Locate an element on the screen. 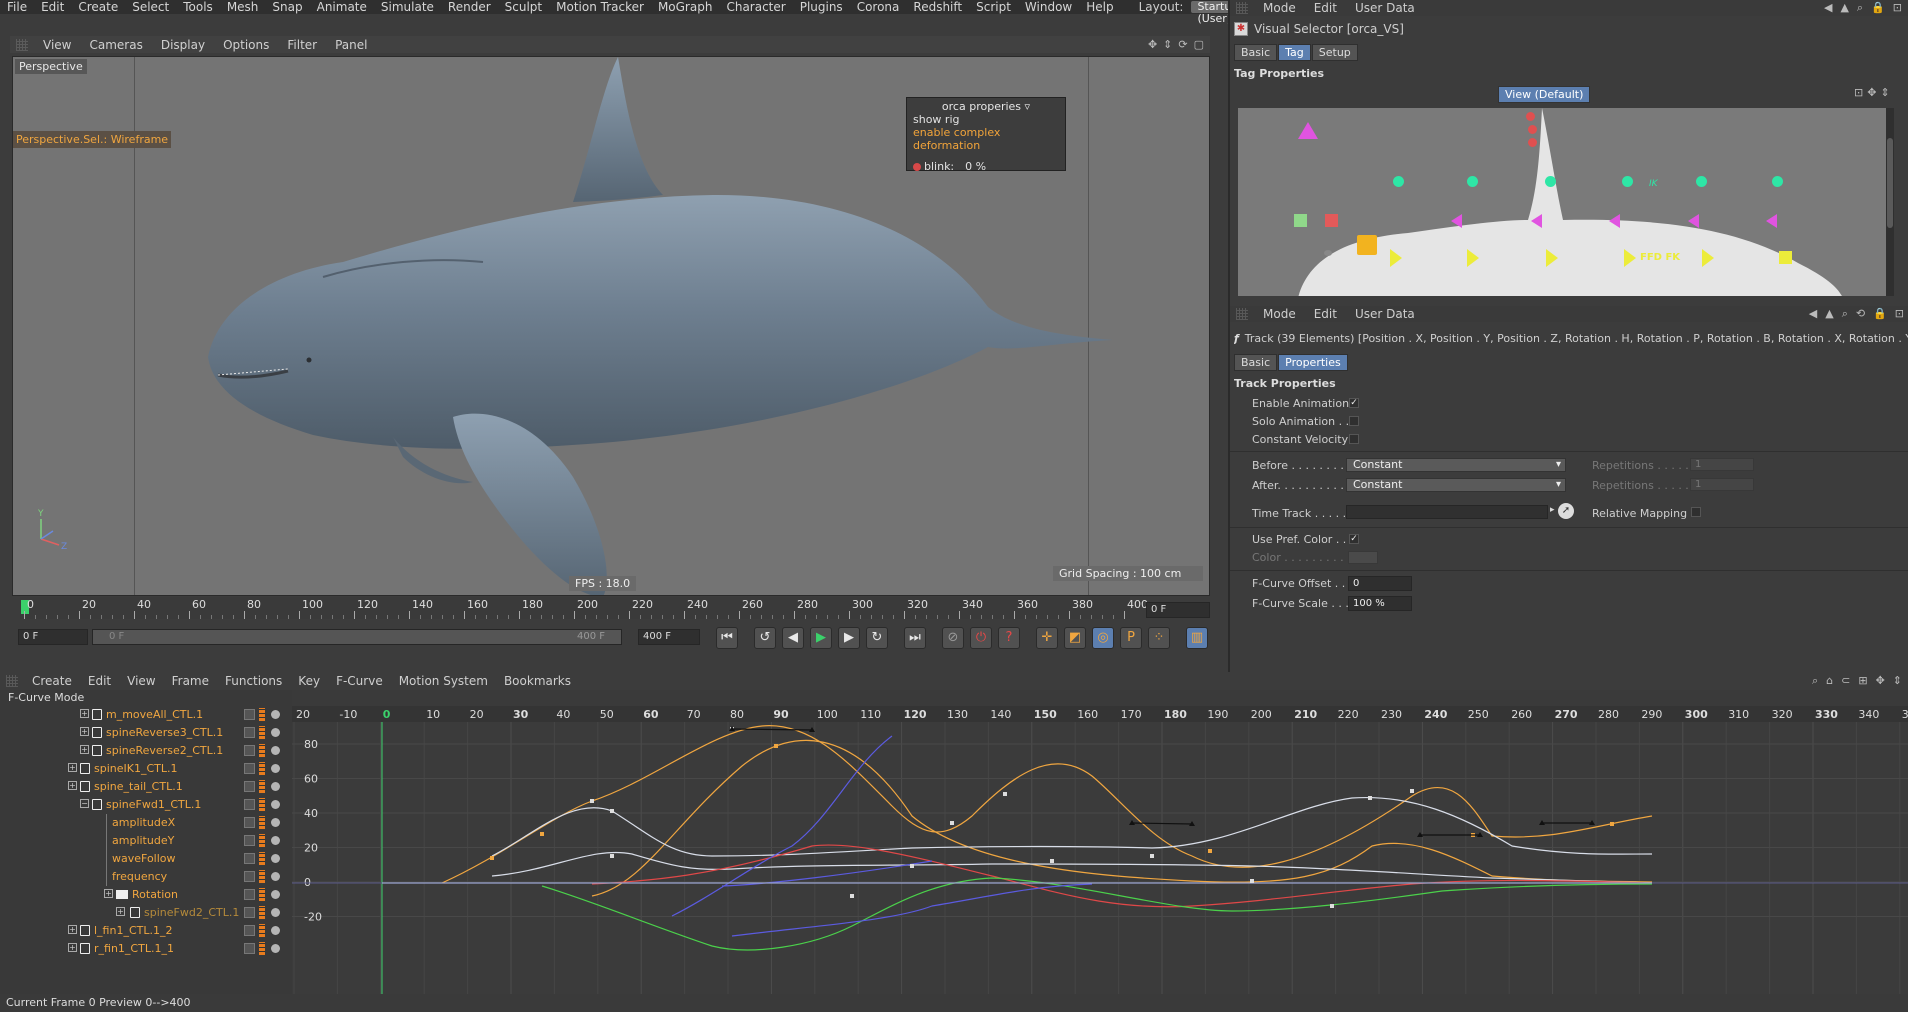 The image size is (1908, 1012). vs-scrollbar is located at coordinates (1890, 202).